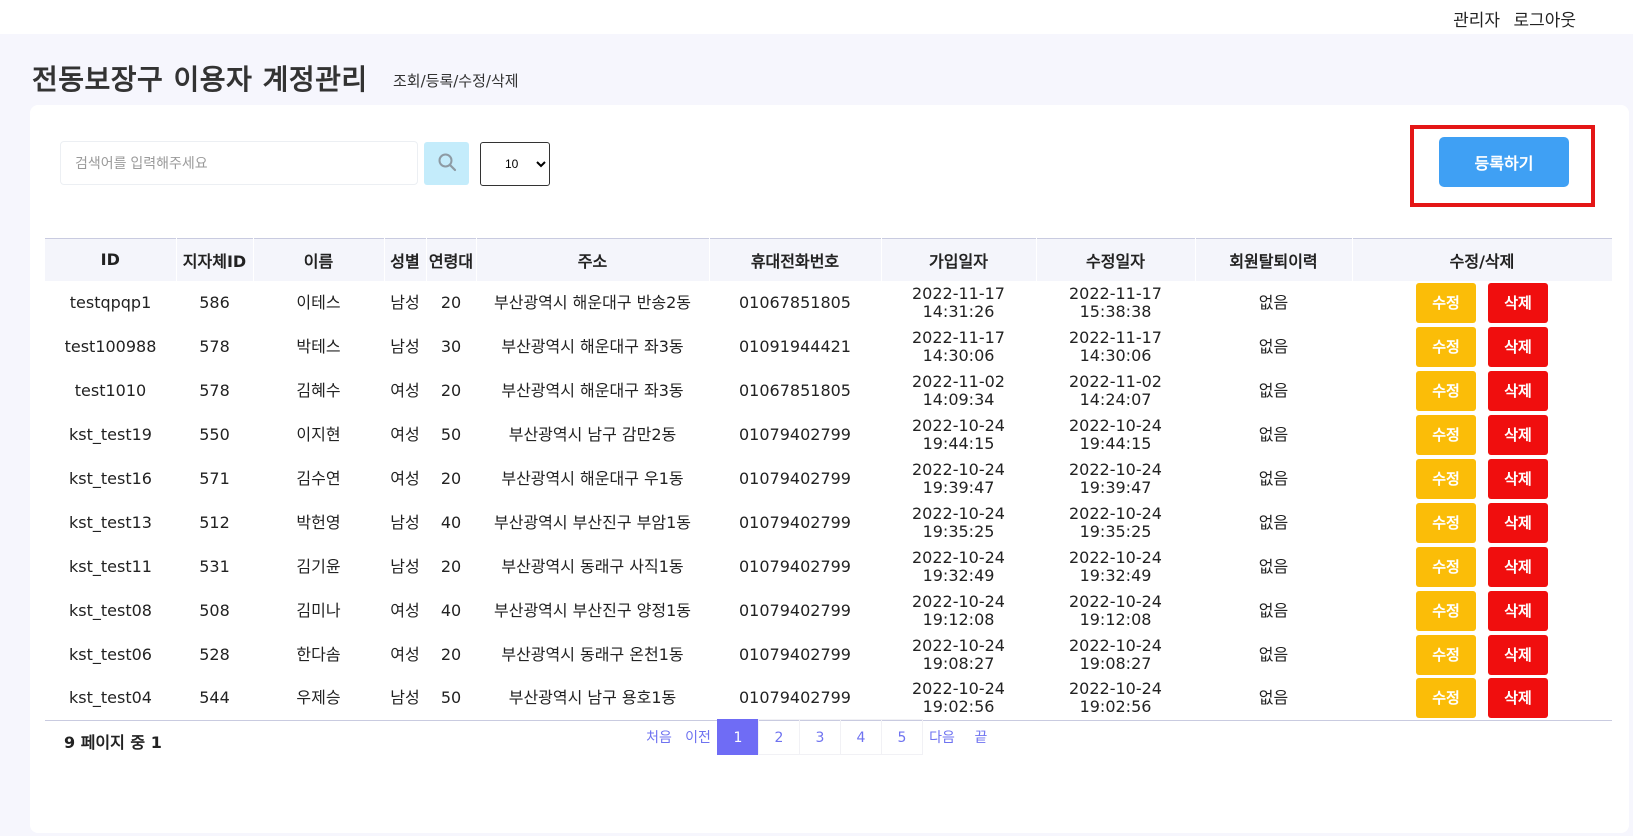 The image size is (1633, 836). I want to click on modified-date-cell: 2022-10-24 19:44:15, so click(1115, 435).